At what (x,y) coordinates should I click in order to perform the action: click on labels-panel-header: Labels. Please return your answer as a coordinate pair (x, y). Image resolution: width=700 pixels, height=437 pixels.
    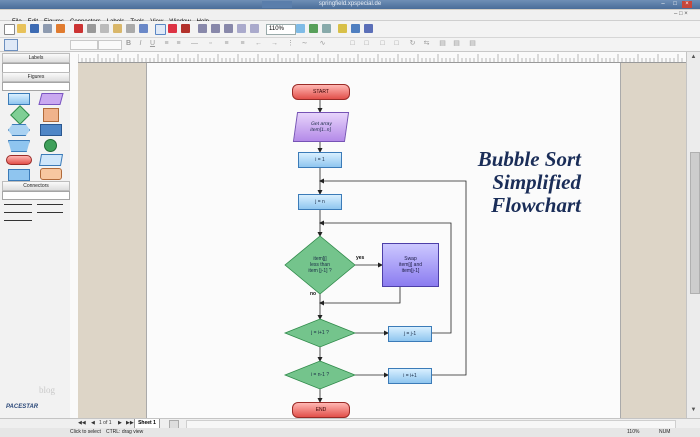
    Looking at the image, I should click on (36, 58).